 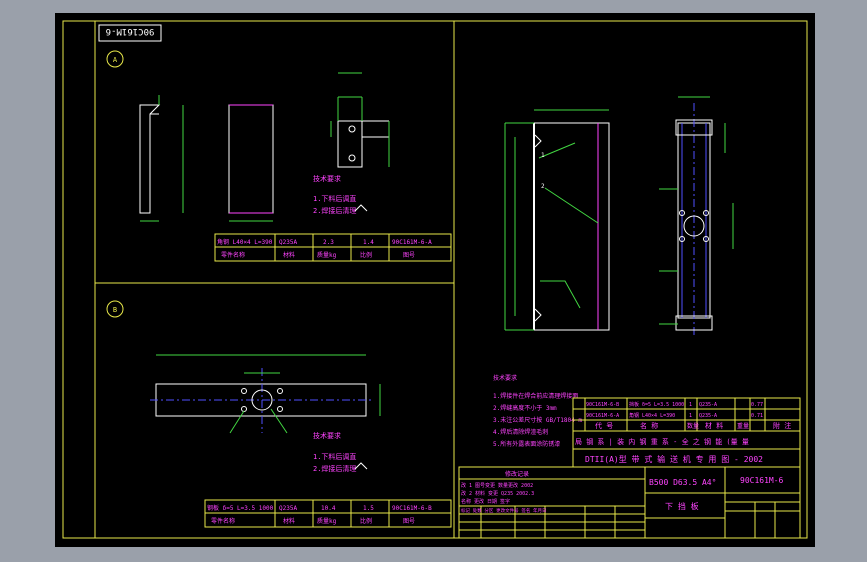 What do you see at coordinates (334, 210) in the screenshot?
I see `view-a-mark-2: 2.焊接后清理` at bounding box center [334, 210].